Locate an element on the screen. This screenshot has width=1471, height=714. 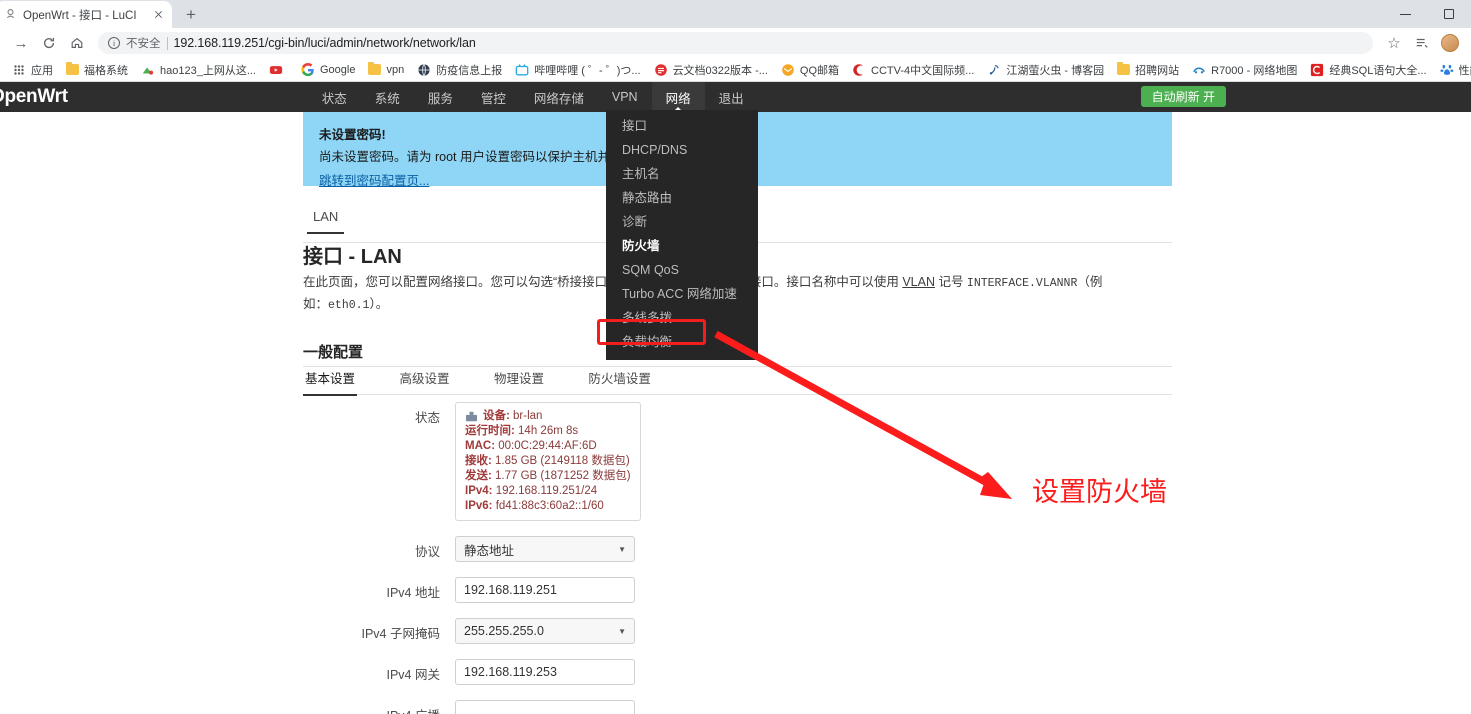
maximize-icon is located at coordinates (1449, 14).